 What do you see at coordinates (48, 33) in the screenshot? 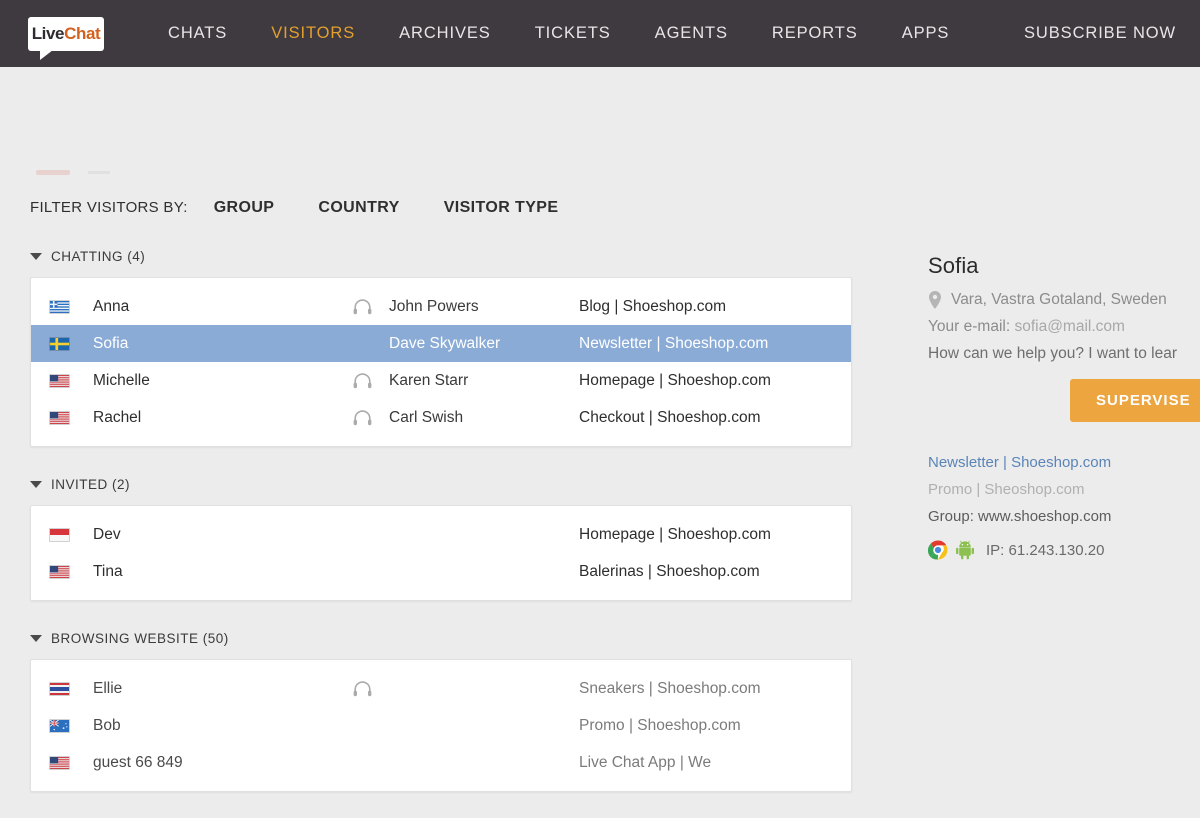
I see `logo-text-live: Live` at bounding box center [48, 33].